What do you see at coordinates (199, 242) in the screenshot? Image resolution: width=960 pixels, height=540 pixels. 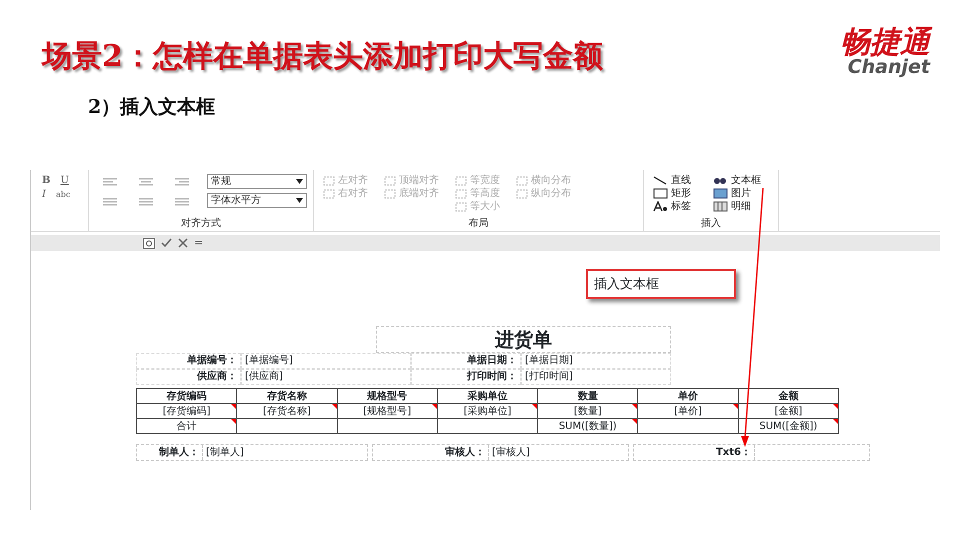 I see `equals-sign: =` at bounding box center [199, 242].